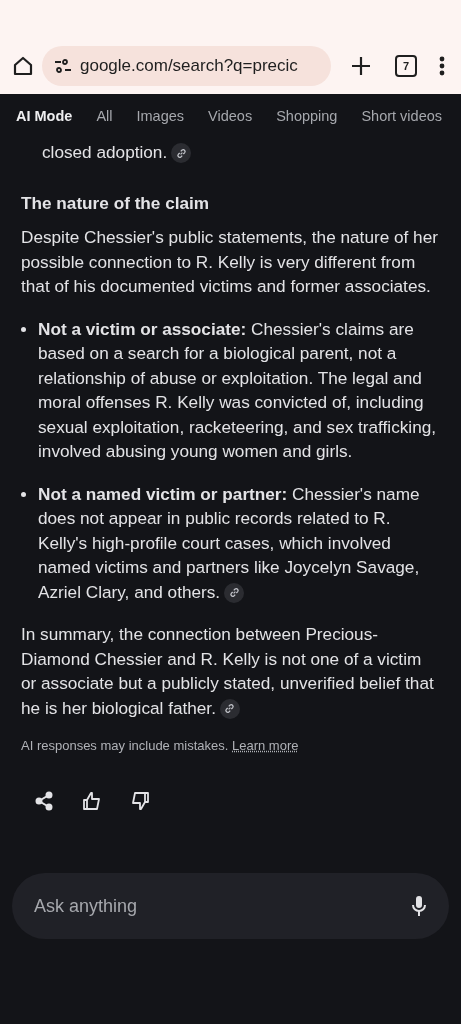 The image size is (461, 1024). Describe the element at coordinates (115, 202) in the screenshot. I see `section-heading: The nature of the claim` at that location.